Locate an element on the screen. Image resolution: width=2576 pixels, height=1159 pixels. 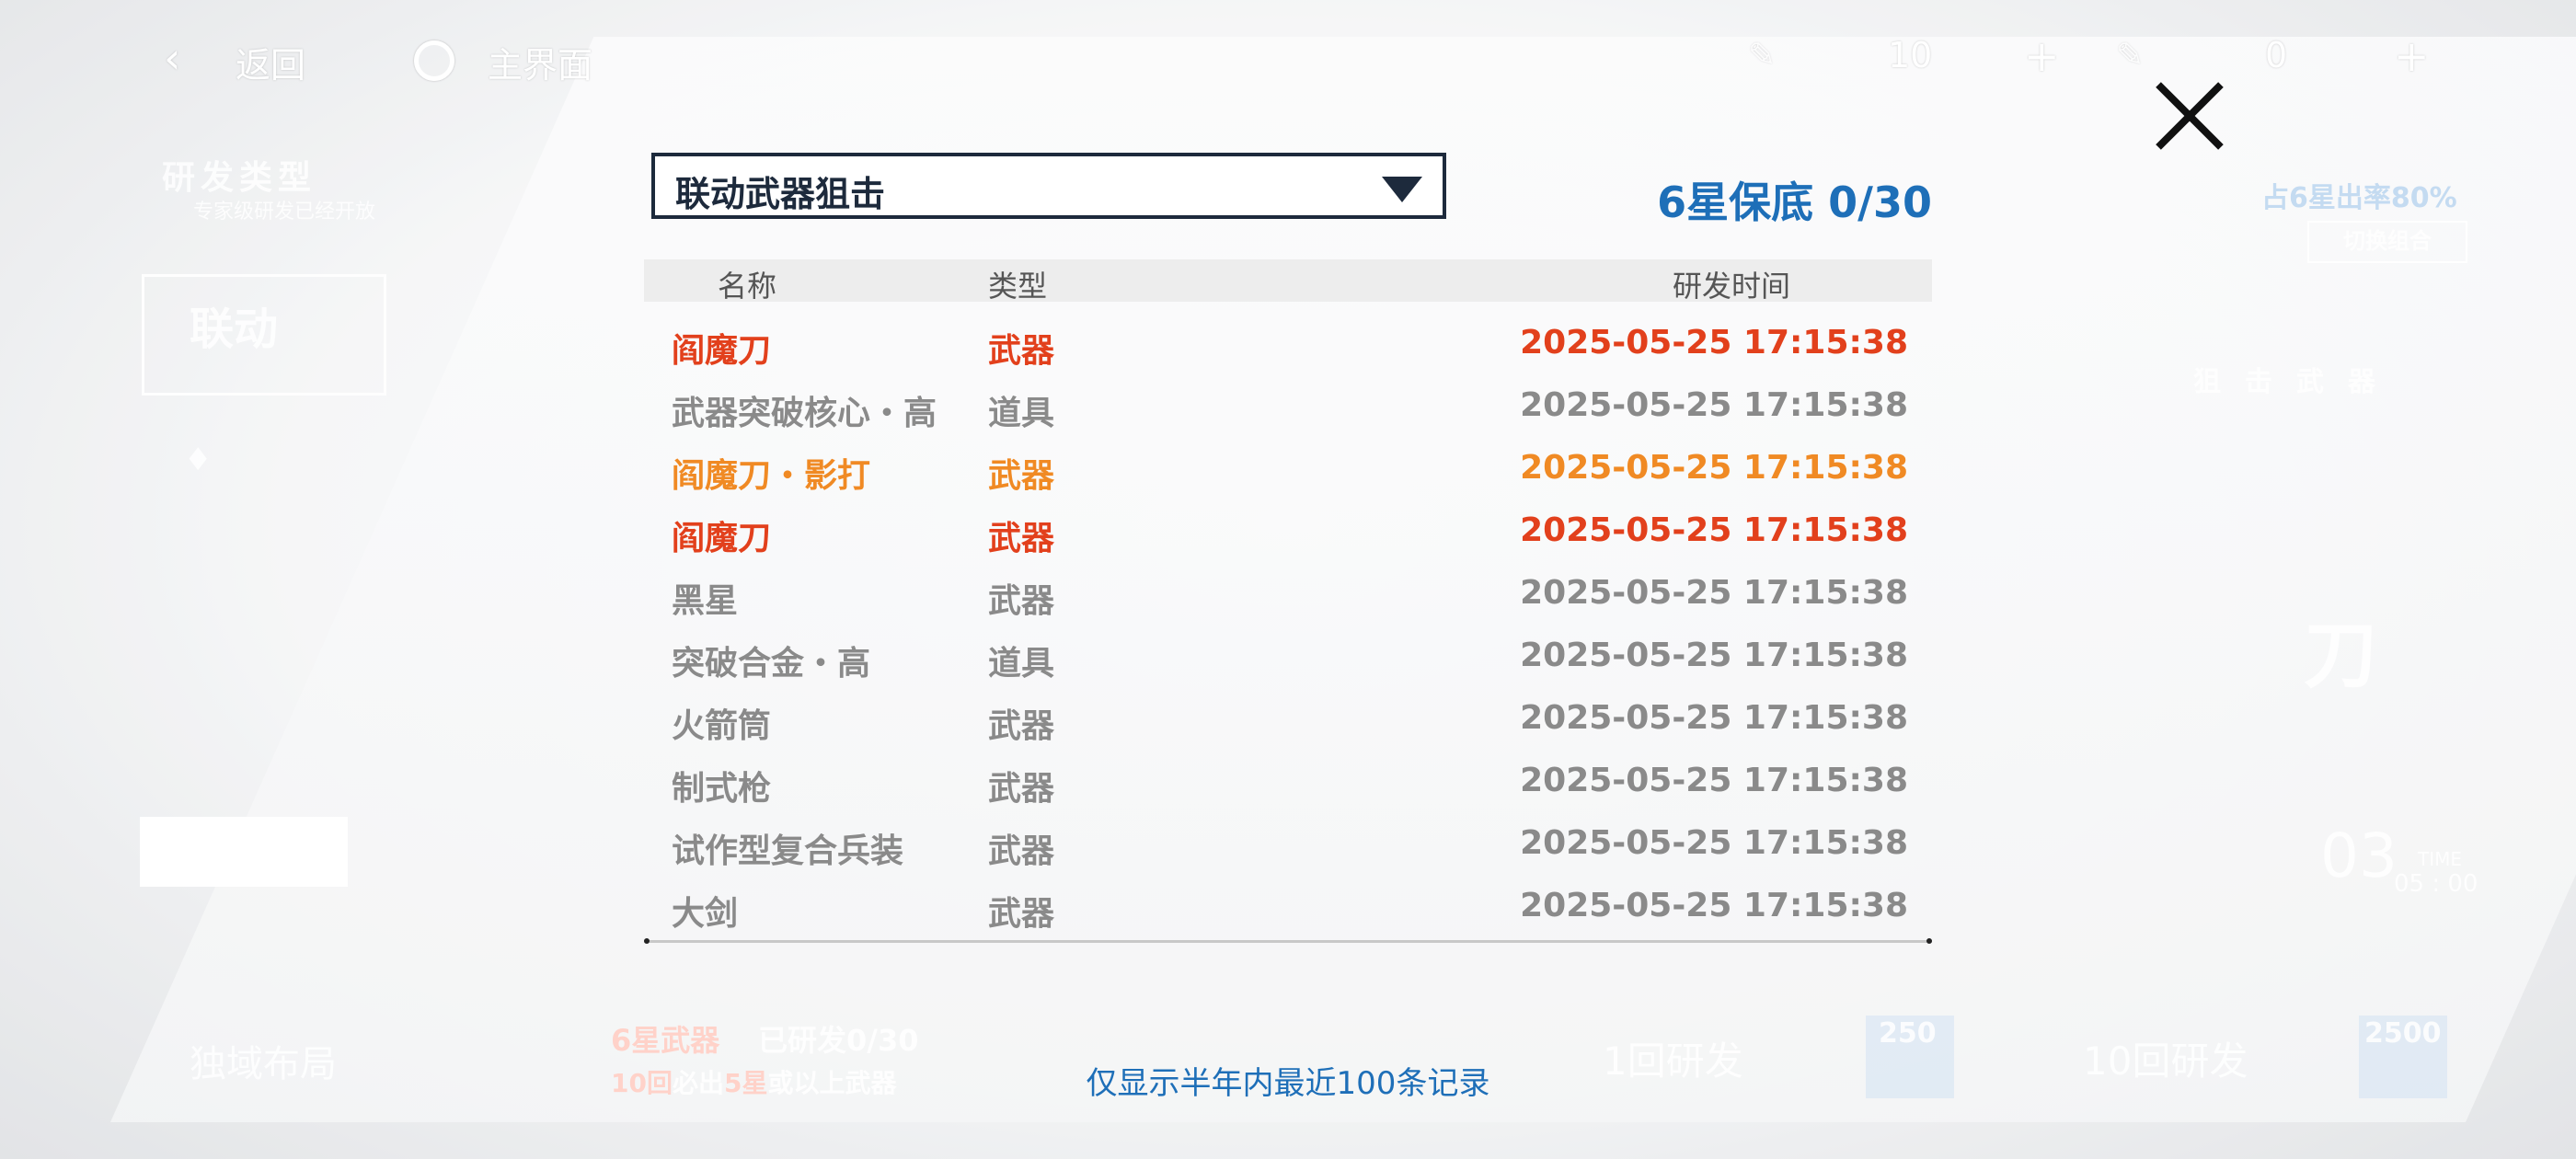
column-header-time: 研发时间 is located at coordinates (1732, 286).